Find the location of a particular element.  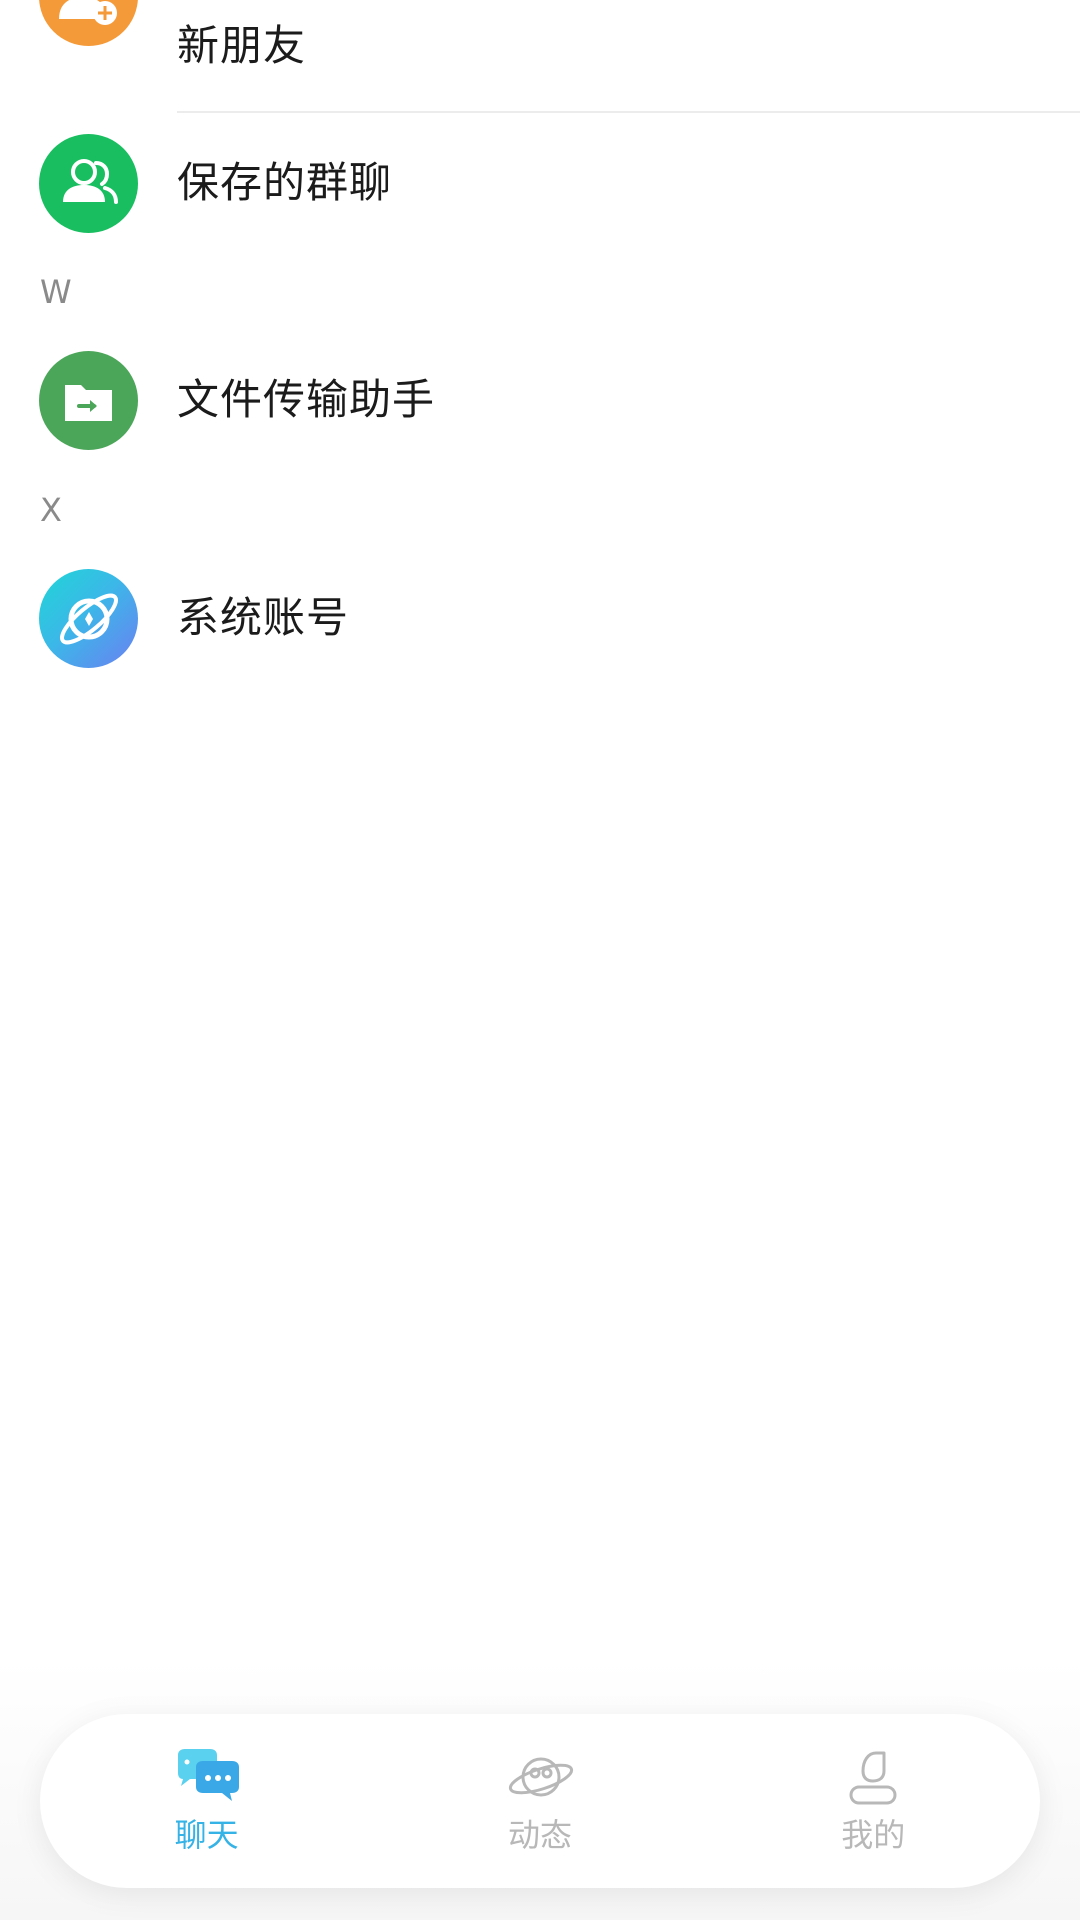

add-friend-icon is located at coordinates (88, 23).